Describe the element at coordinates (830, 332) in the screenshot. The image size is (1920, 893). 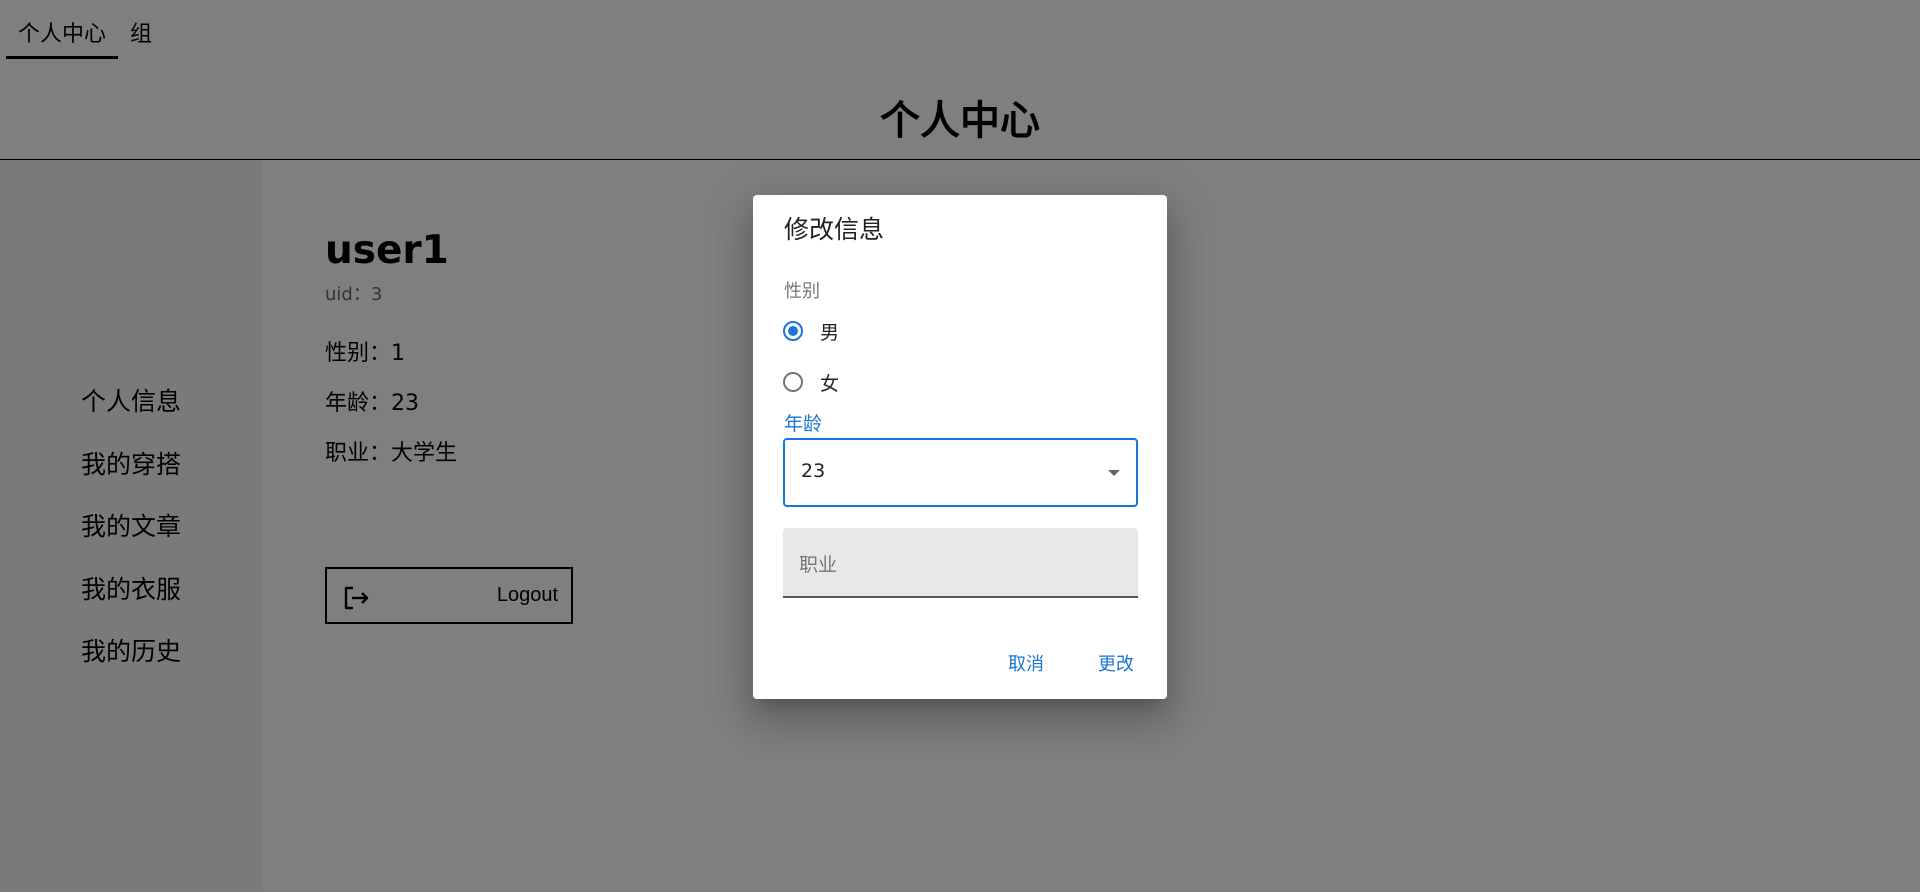
I see `radio-label-male: 男` at that location.